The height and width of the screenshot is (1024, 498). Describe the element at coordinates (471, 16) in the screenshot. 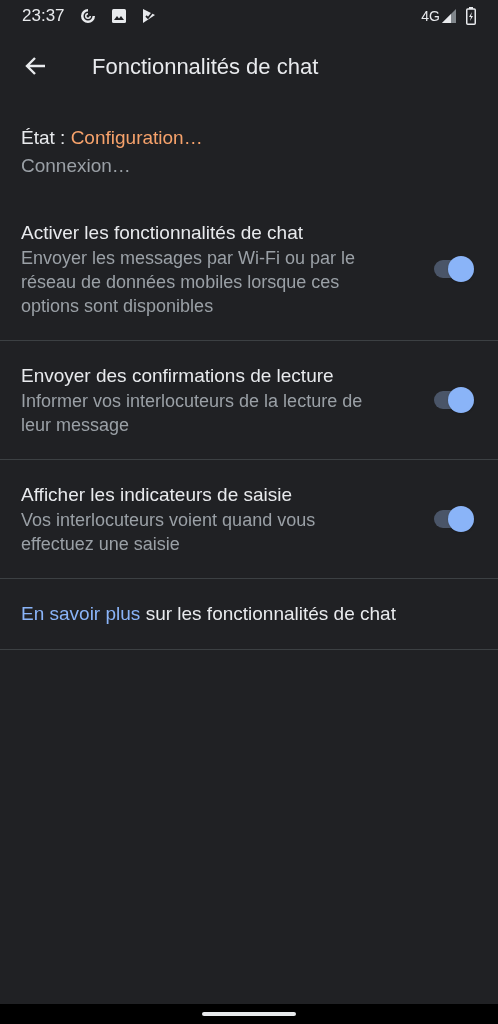

I see `battery-charging-icon` at that location.